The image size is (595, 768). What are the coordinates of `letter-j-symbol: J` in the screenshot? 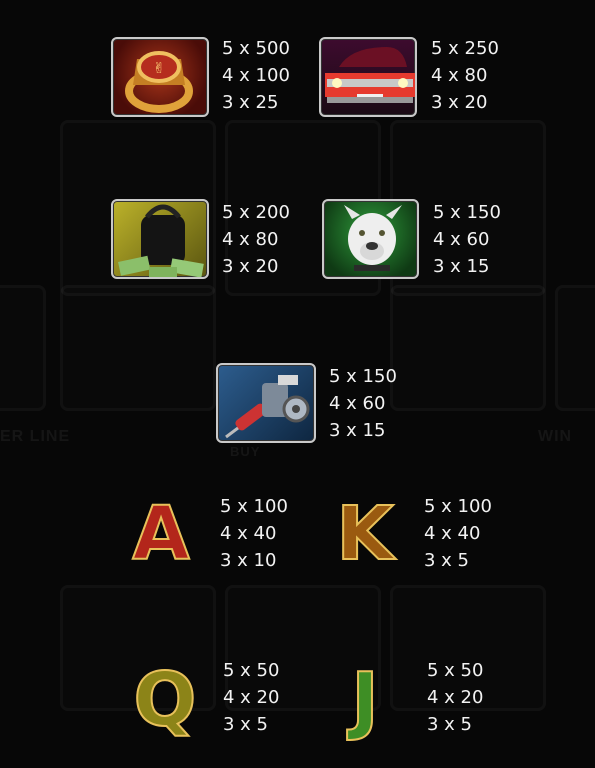 It's located at (365, 700).